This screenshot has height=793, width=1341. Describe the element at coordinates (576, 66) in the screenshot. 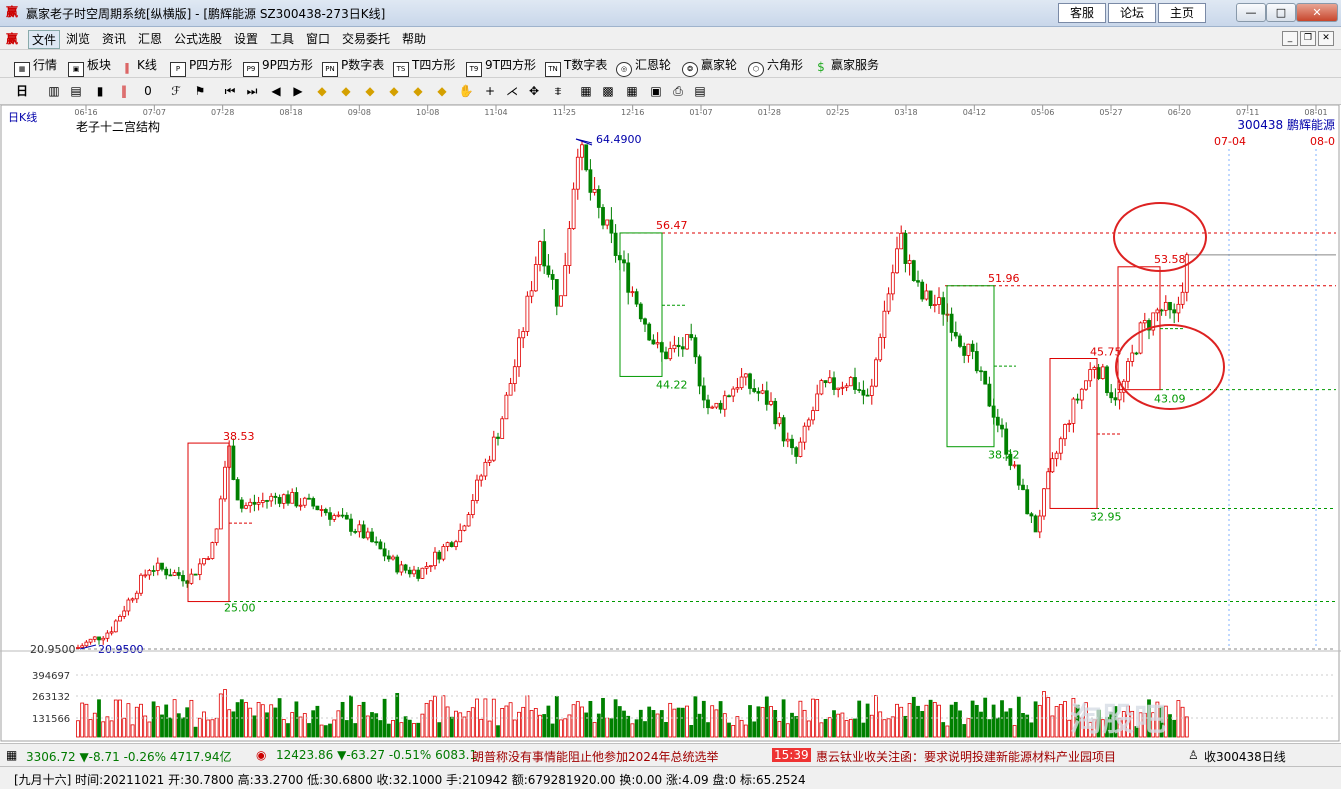

I see `t-number-table-tool: TN T数字表` at that location.